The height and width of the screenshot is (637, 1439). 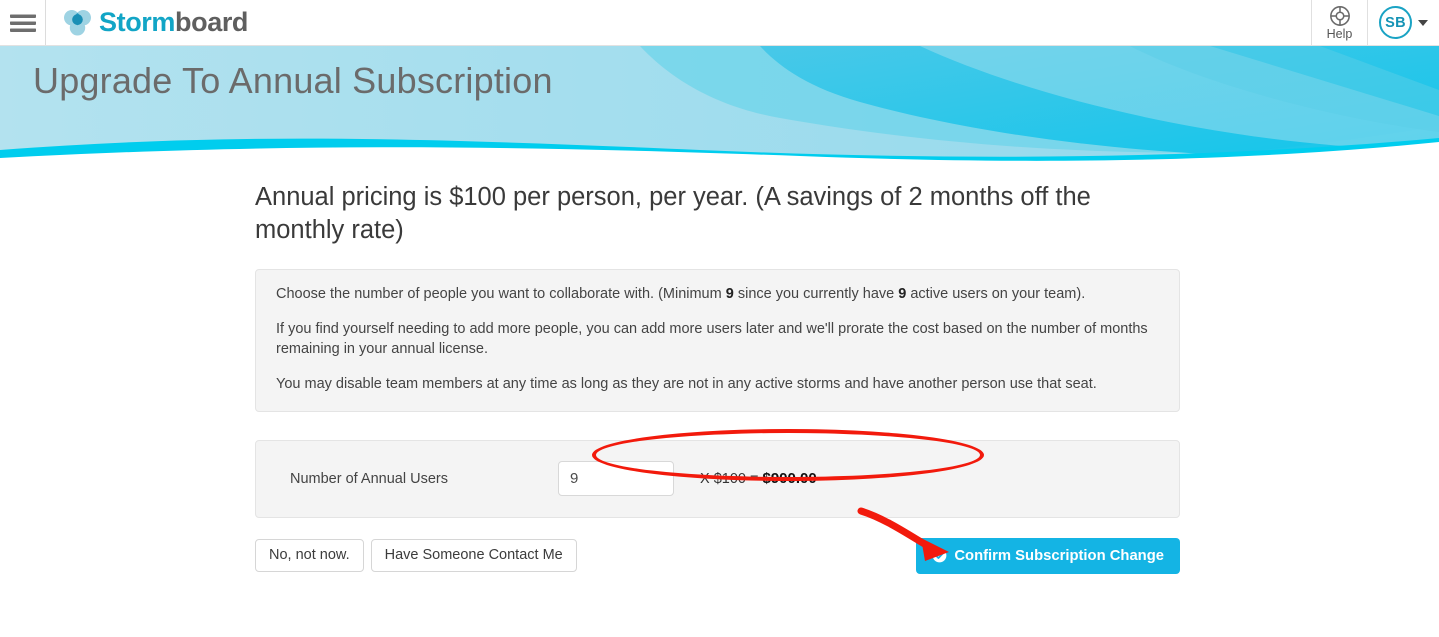 What do you see at coordinates (996, 294) in the screenshot?
I see `info-p1-part-c: active users on your team).` at bounding box center [996, 294].